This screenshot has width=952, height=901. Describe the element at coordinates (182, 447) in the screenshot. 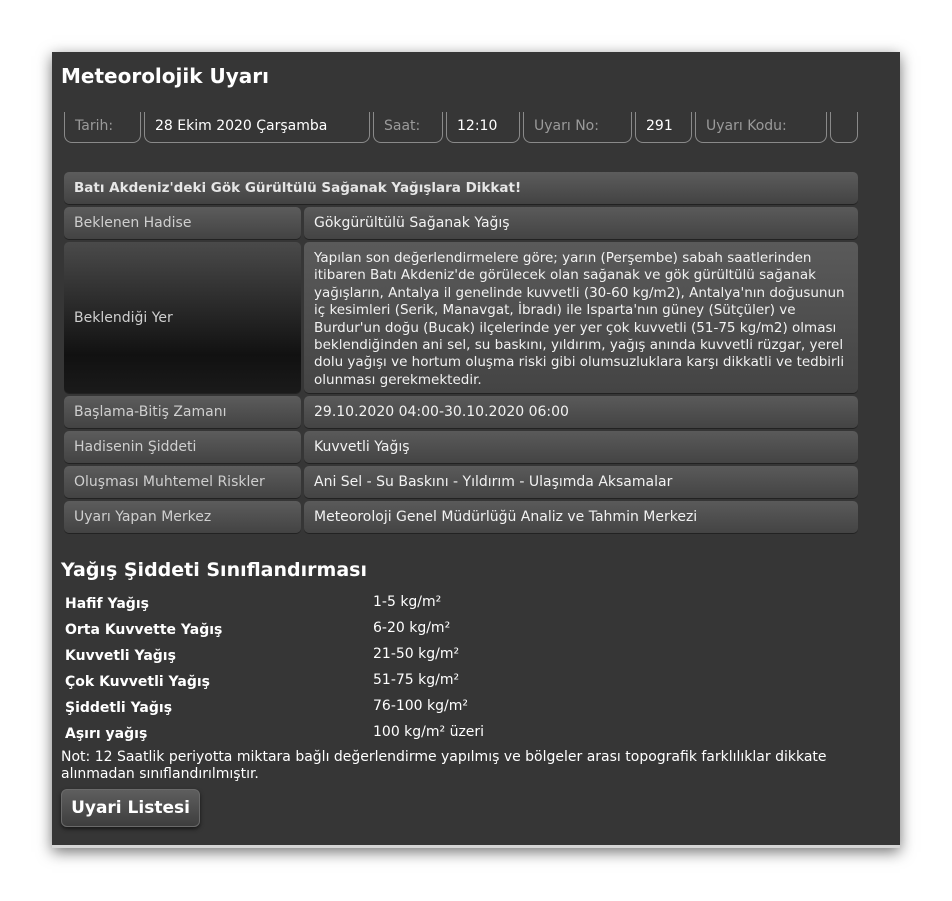

I see `severity-label: Hadisenin Şiddeti` at that location.